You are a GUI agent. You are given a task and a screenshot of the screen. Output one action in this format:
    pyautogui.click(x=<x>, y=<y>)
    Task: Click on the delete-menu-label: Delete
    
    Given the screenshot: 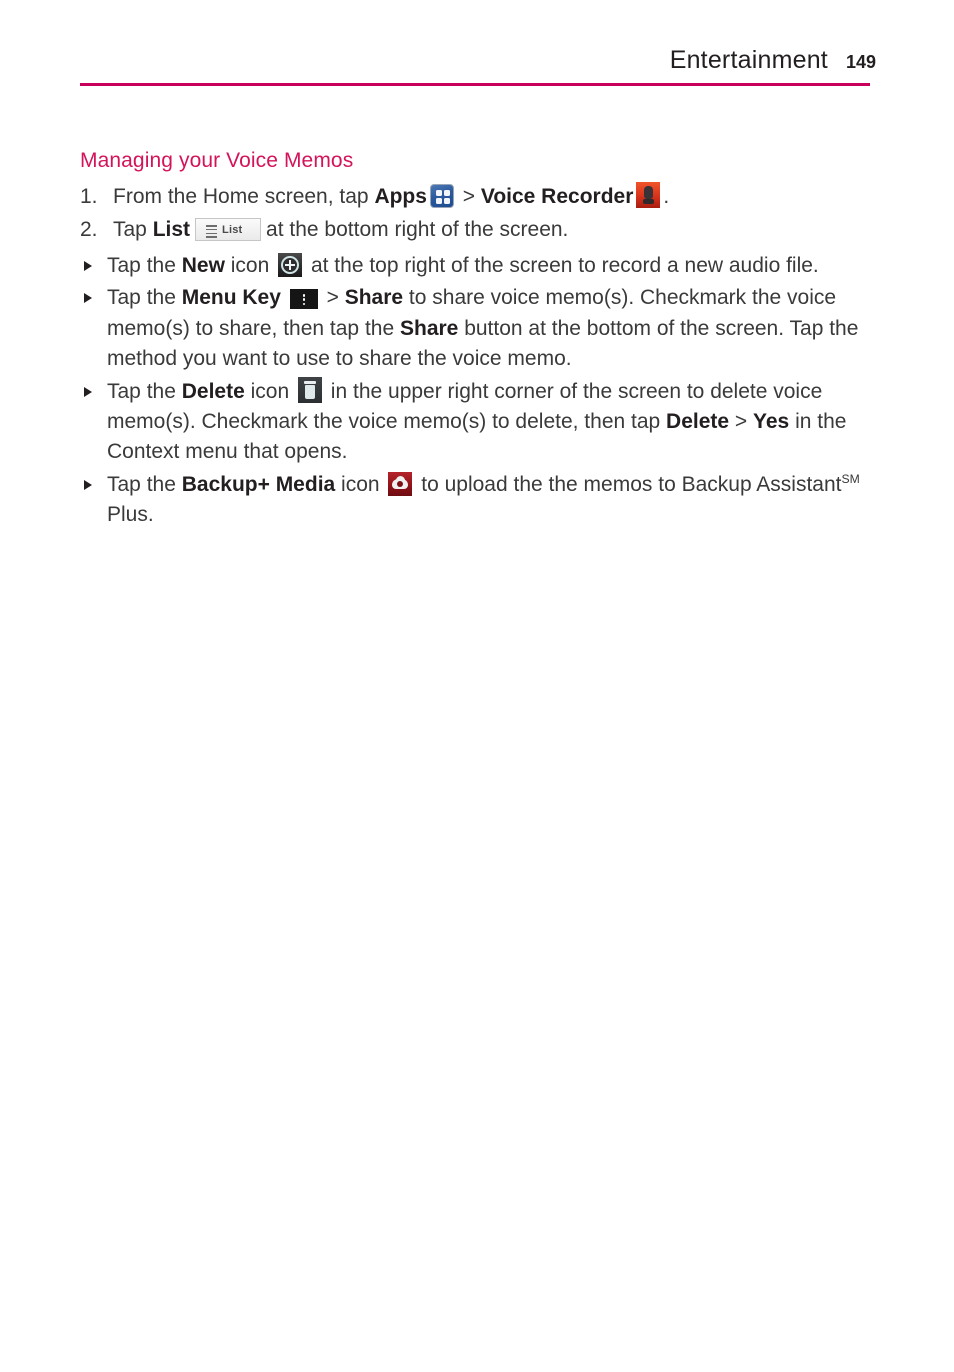 What is the action you would take?
    pyautogui.click(x=698, y=421)
    